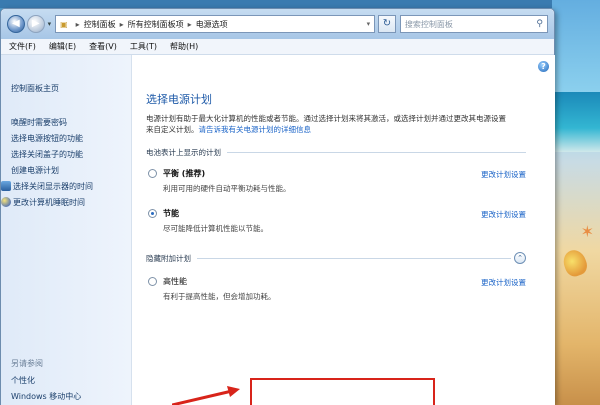  What do you see at coordinates (49, 202) in the screenshot?
I see `task-sleep-time-label: 更改计算机睡眠时间` at bounding box center [49, 202].